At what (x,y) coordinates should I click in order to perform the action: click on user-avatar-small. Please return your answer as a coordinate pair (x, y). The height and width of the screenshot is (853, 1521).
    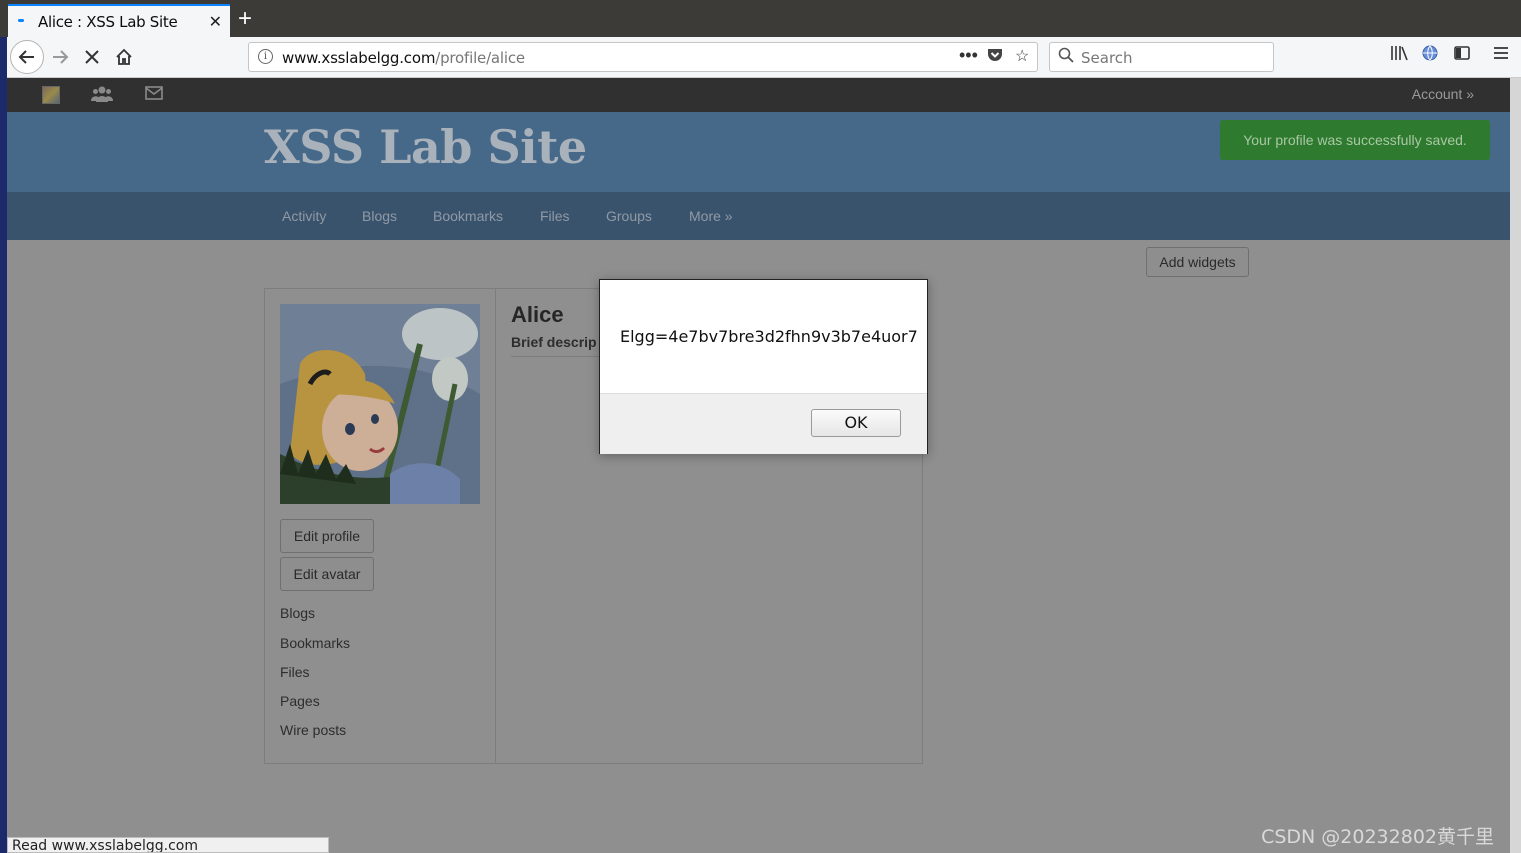
    Looking at the image, I should click on (51, 95).